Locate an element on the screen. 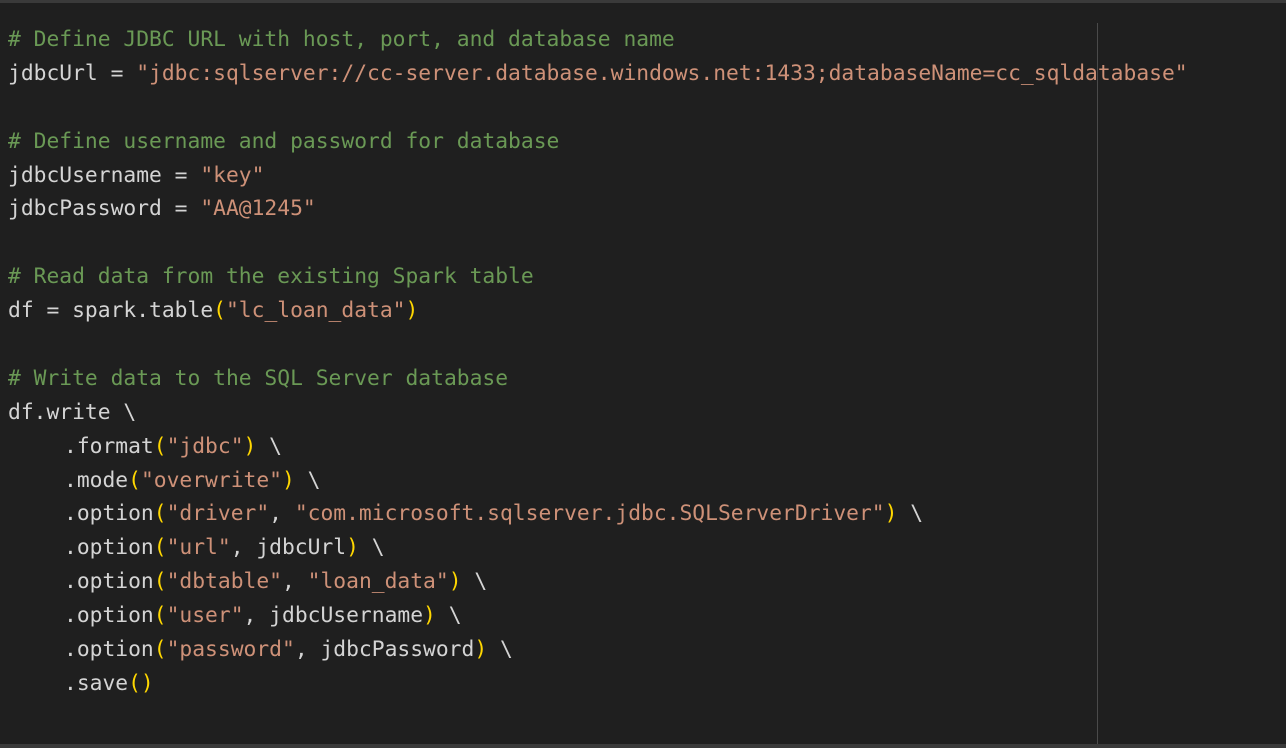 The height and width of the screenshot is (748, 1286). code-token-string: "key" is located at coordinates (232, 175).